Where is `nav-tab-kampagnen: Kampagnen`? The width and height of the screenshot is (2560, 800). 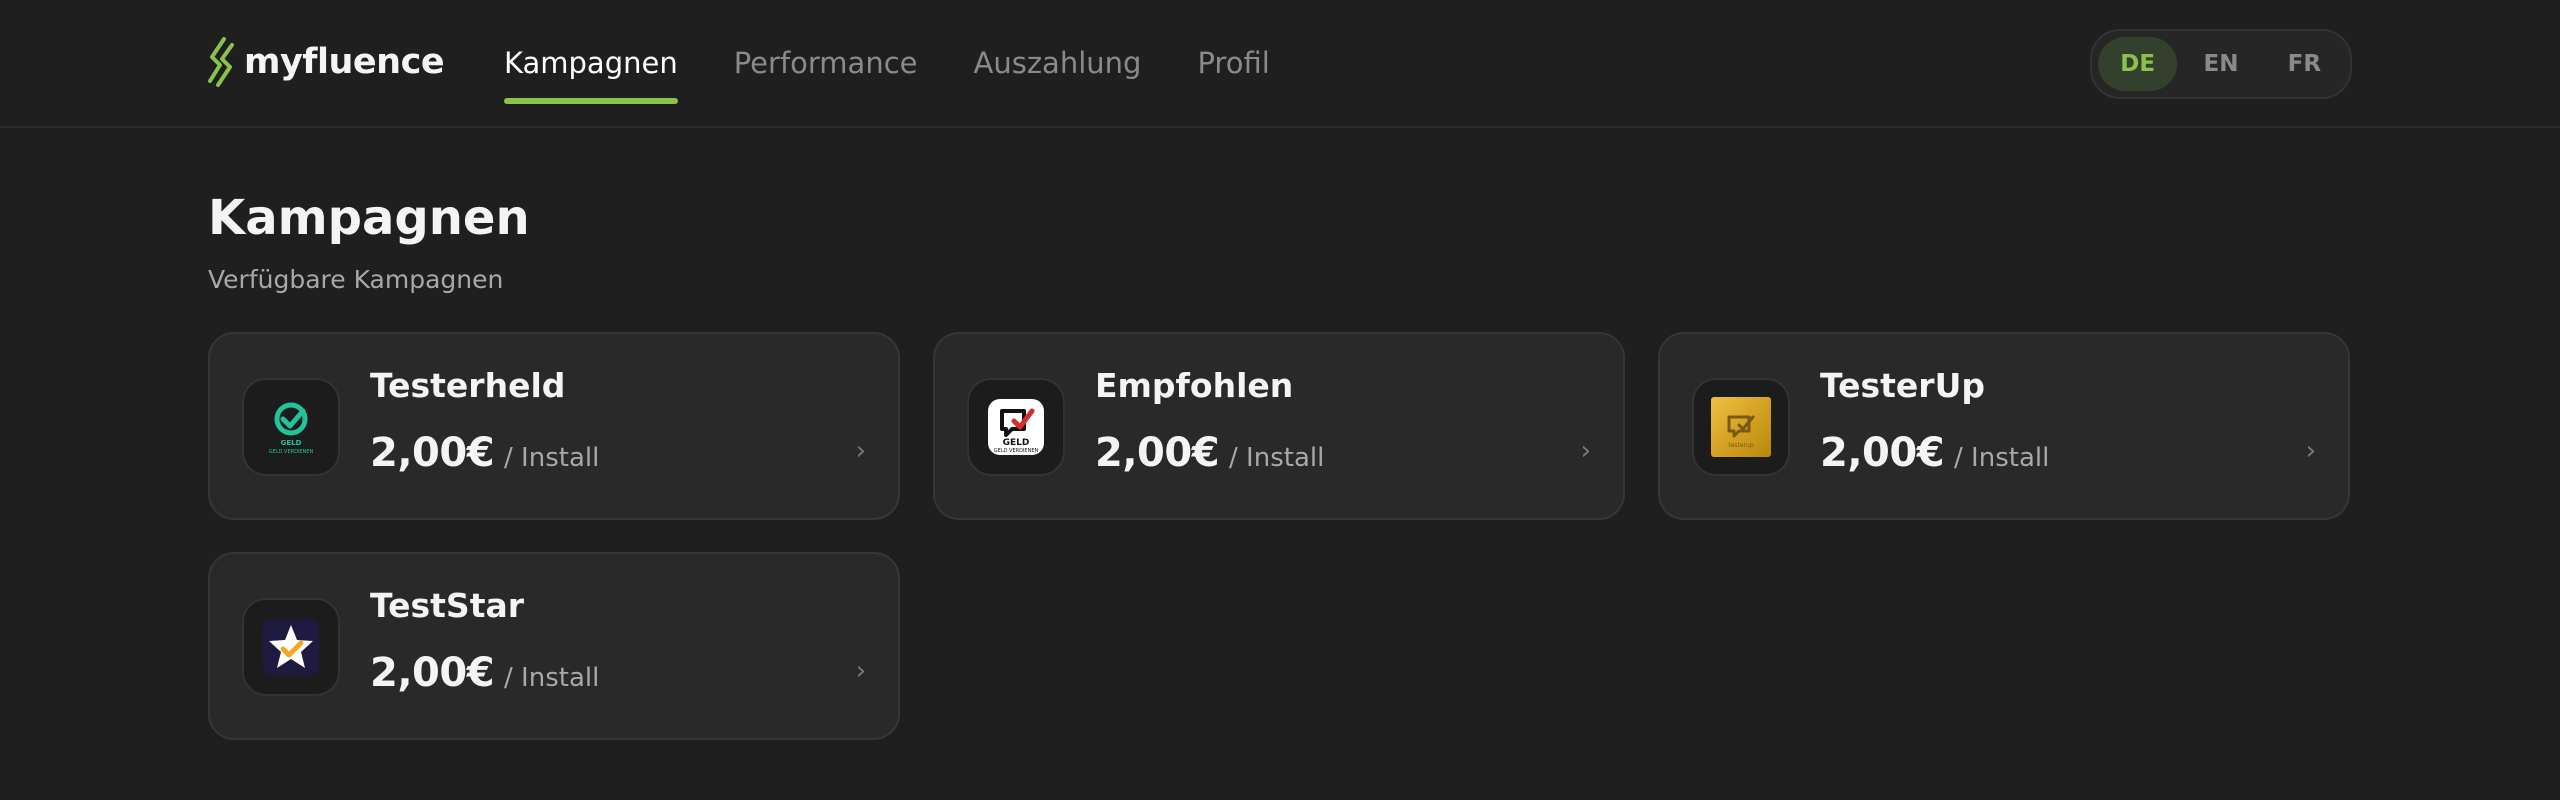 nav-tab-kampagnen: Kampagnen is located at coordinates (591, 74).